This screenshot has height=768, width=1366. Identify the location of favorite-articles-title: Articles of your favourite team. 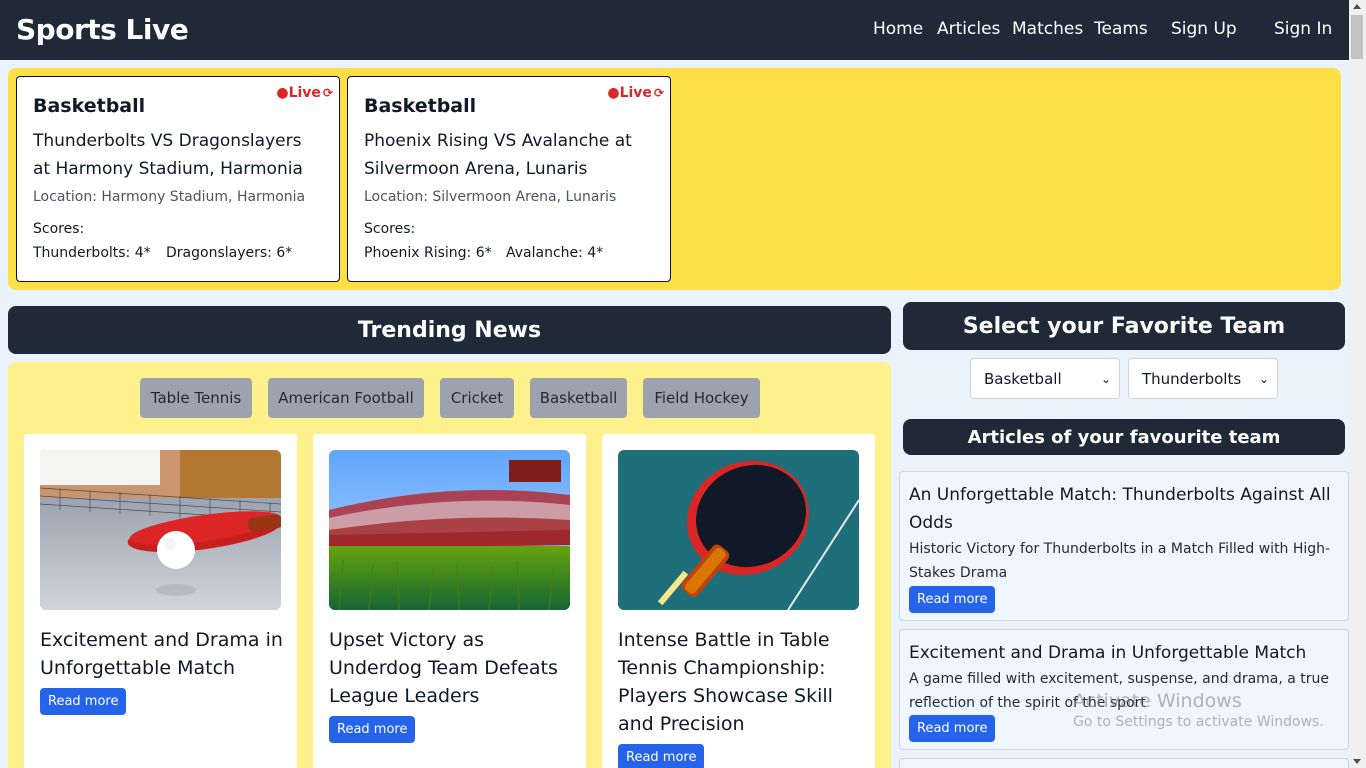
(1124, 437).